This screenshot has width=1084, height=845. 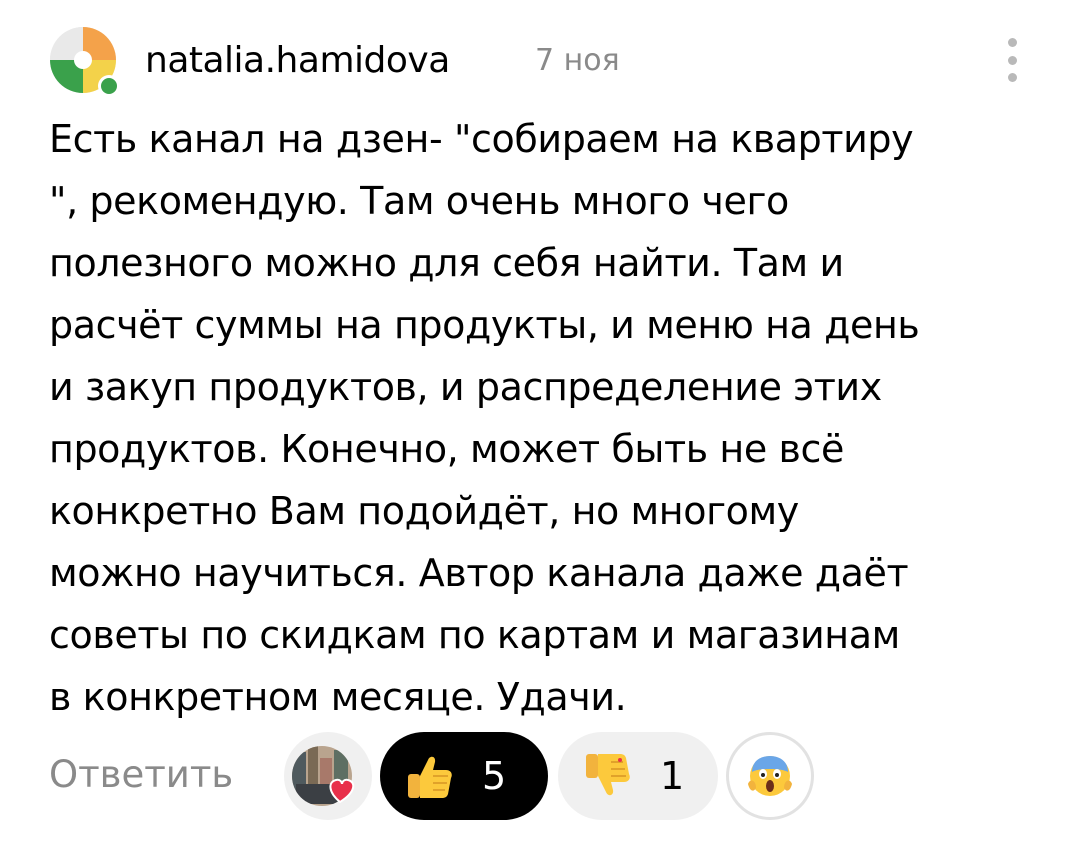 What do you see at coordinates (419, 201) in the screenshot?
I see `comment-line: ", рекомендую. Там очень много чего` at bounding box center [419, 201].